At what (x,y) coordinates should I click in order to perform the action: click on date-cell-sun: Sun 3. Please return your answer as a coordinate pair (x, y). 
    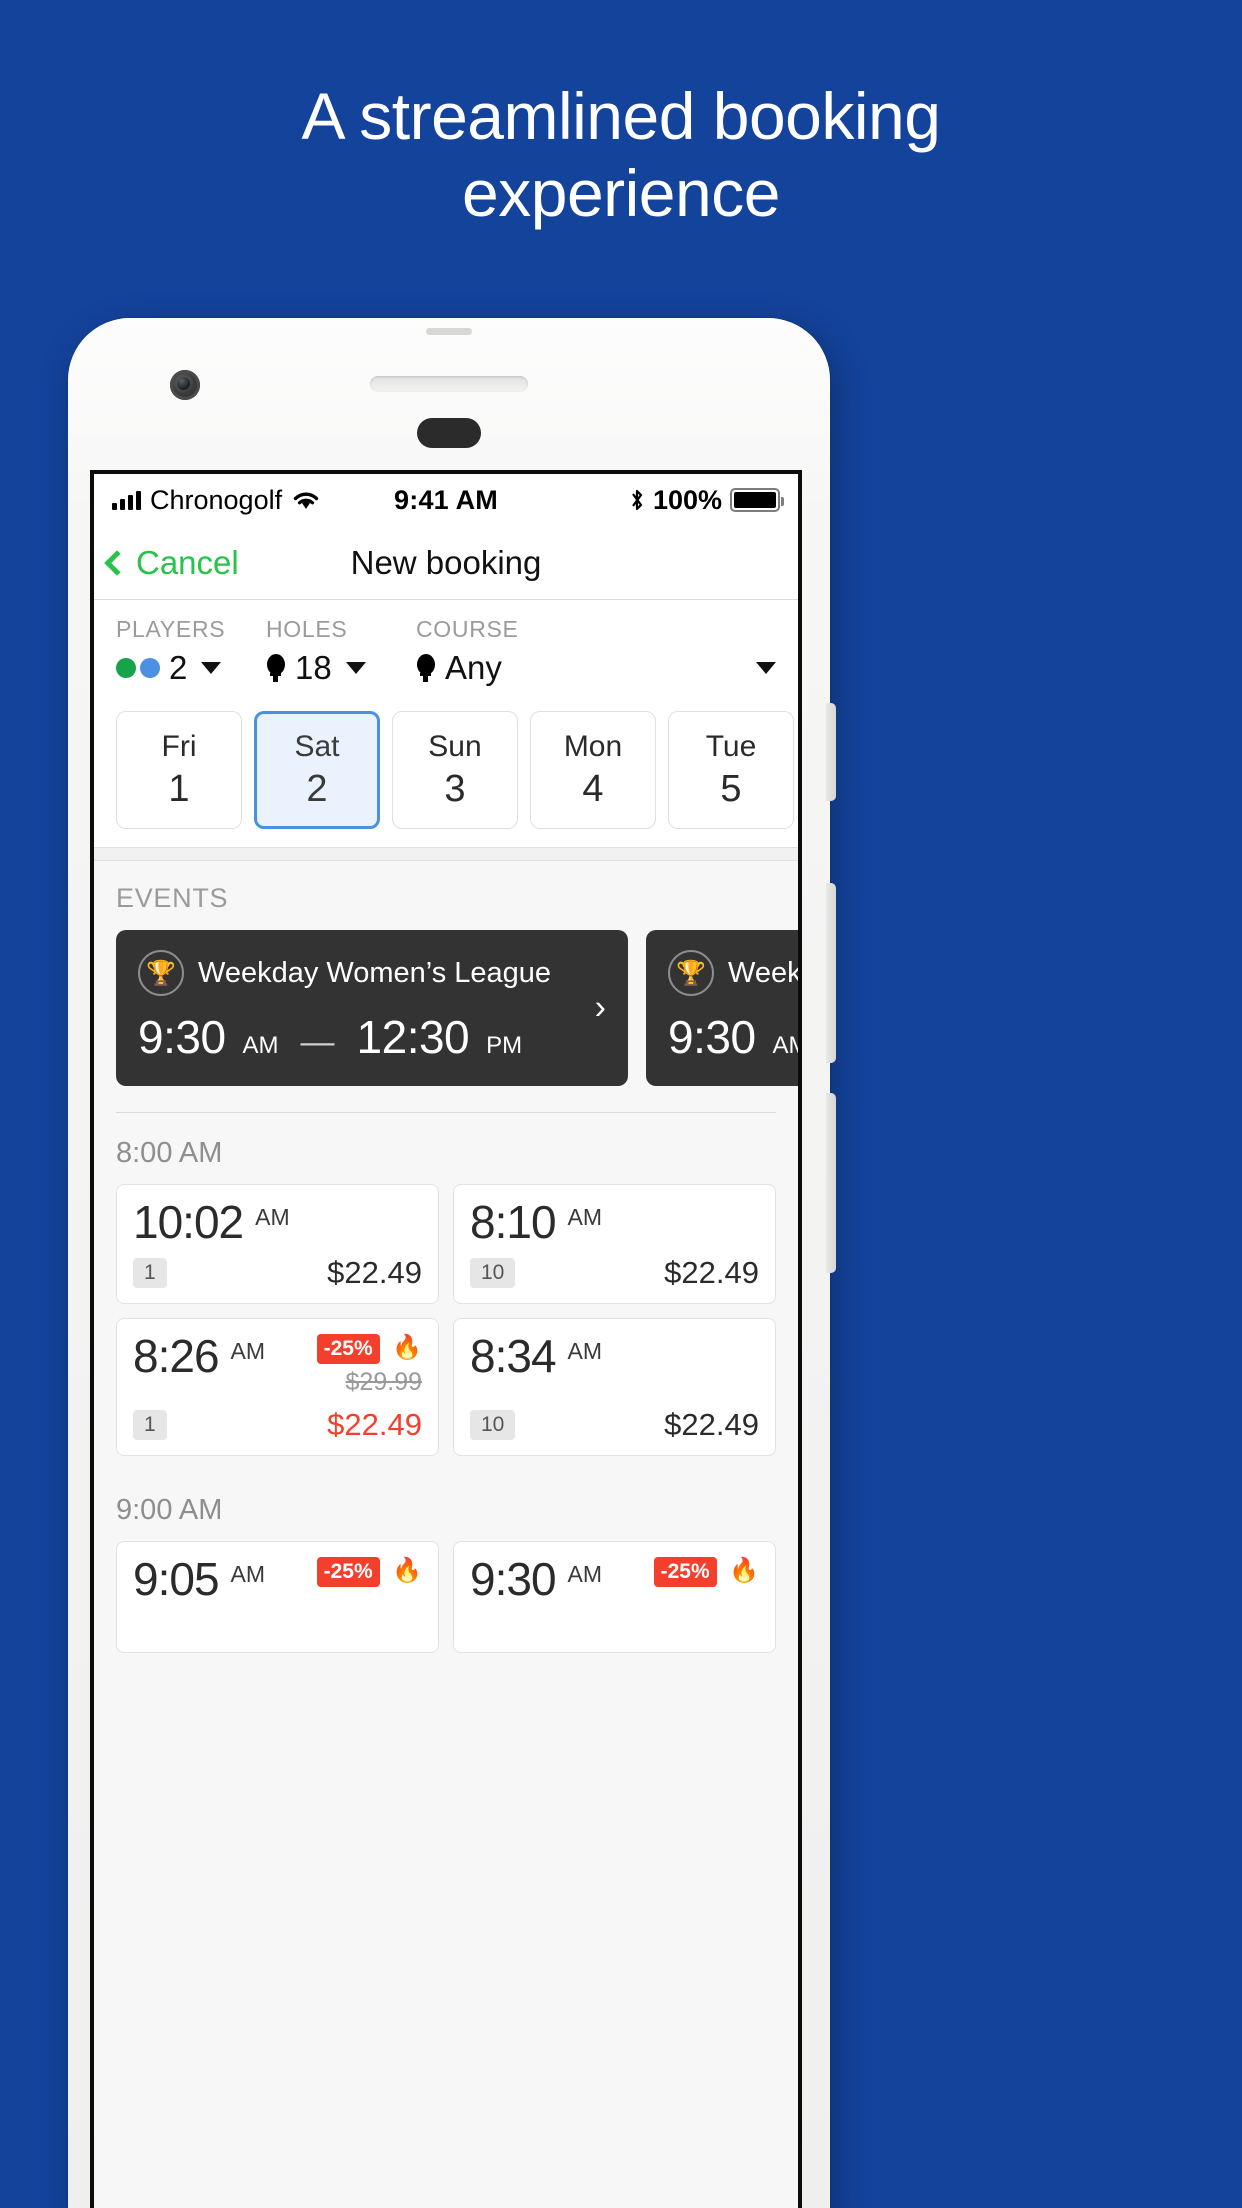
    Looking at the image, I should click on (455, 770).